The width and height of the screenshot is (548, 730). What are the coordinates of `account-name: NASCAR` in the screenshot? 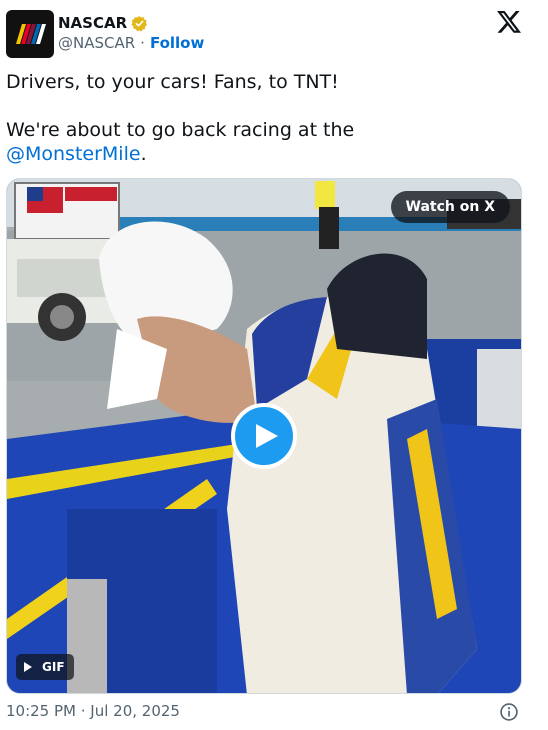 It's located at (92, 23).